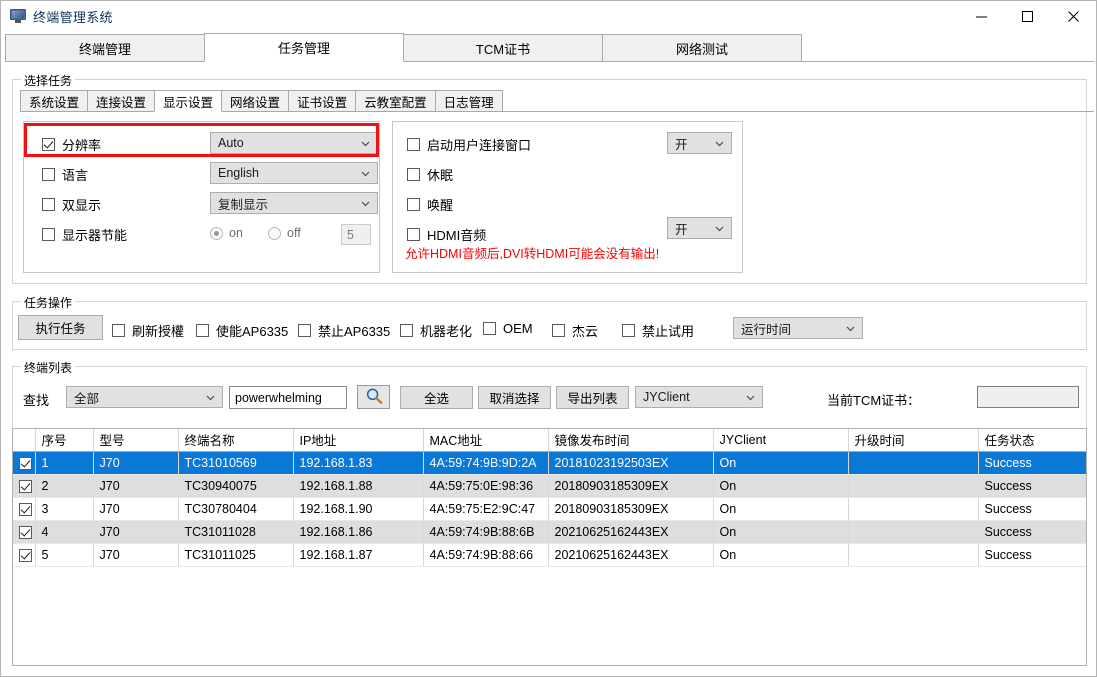 The image size is (1097, 677). Describe the element at coordinates (304, 330) in the screenshot. I see `disable-ap6335-checkbox` at that location.